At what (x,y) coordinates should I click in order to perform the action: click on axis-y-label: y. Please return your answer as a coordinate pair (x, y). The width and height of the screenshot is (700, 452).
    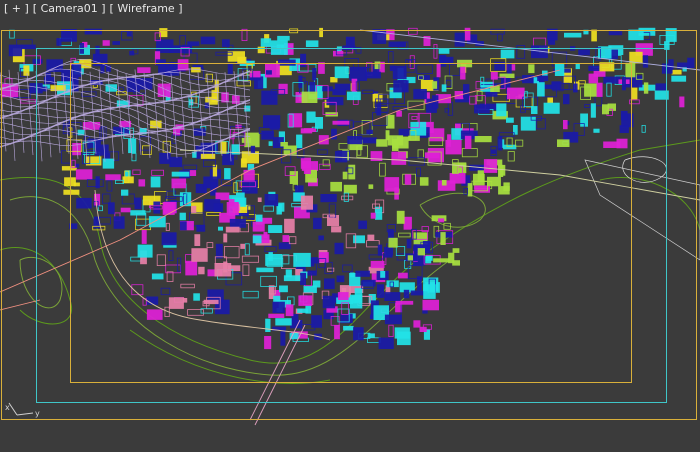
    Looking at the image, I should click on (37, 413).